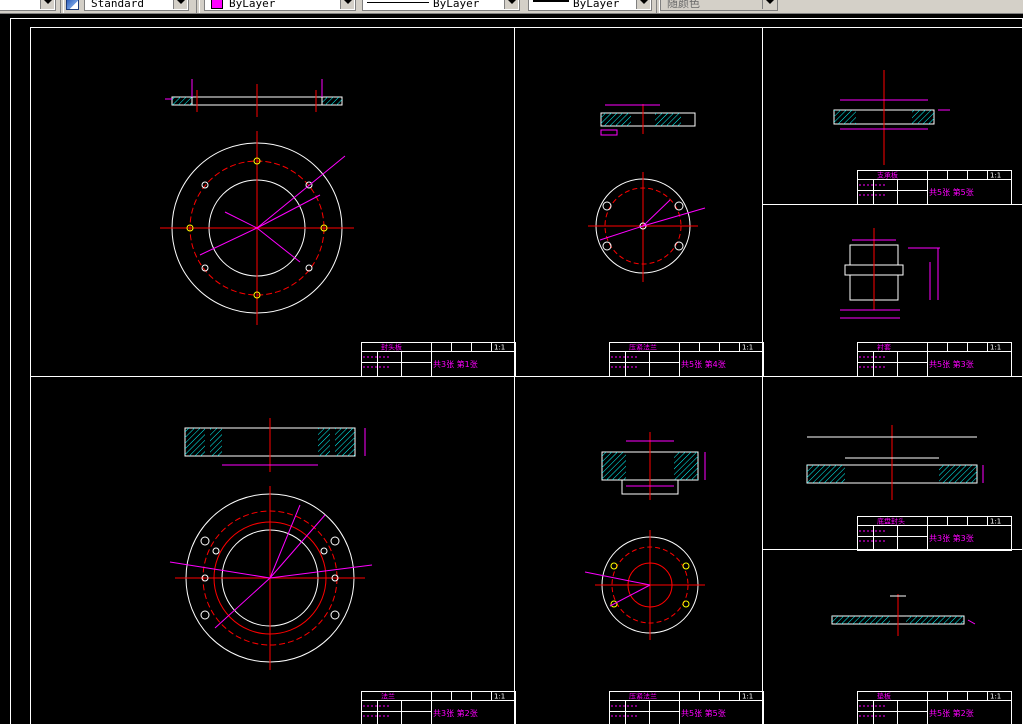  I want to click on properties-toolbar: Standard ByLayer ByLayer ByLayer 随颜色, so click(511, 7).